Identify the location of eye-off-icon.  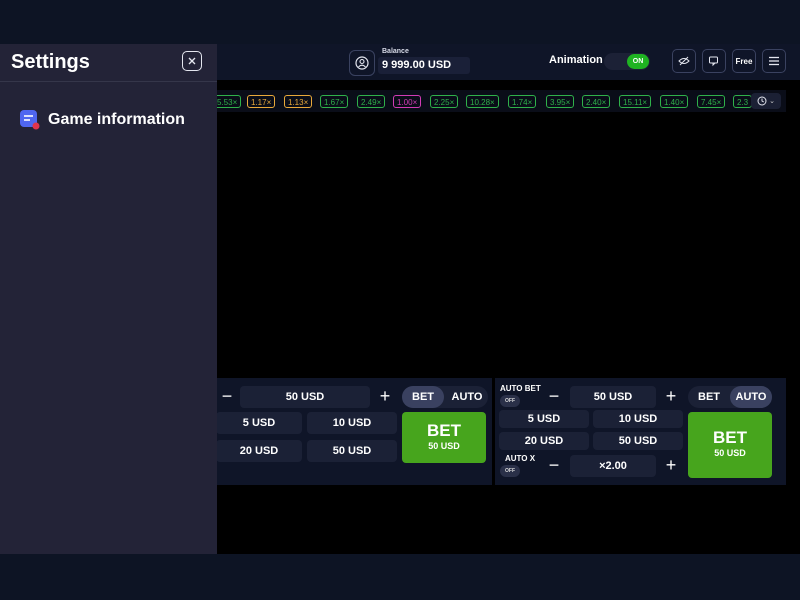
(684, 61).